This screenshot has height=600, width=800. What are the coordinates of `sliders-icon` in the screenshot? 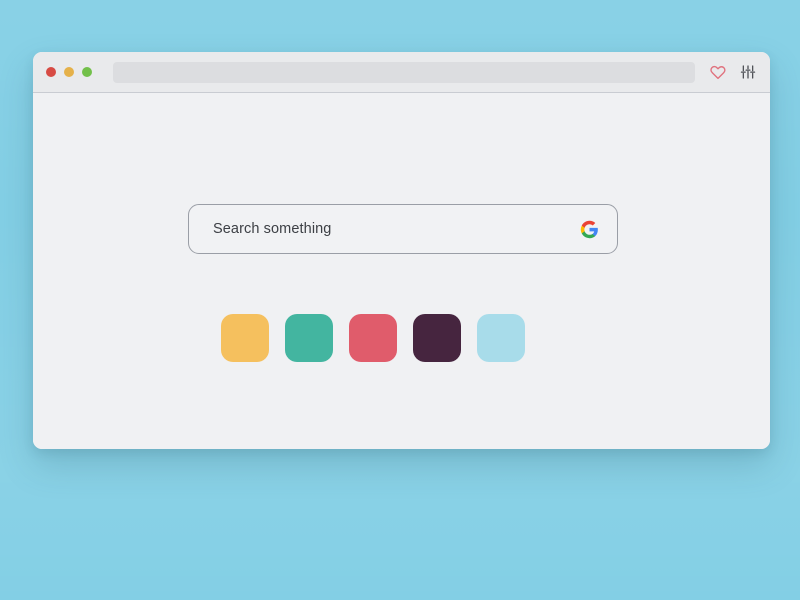 It's located at (747, 72).